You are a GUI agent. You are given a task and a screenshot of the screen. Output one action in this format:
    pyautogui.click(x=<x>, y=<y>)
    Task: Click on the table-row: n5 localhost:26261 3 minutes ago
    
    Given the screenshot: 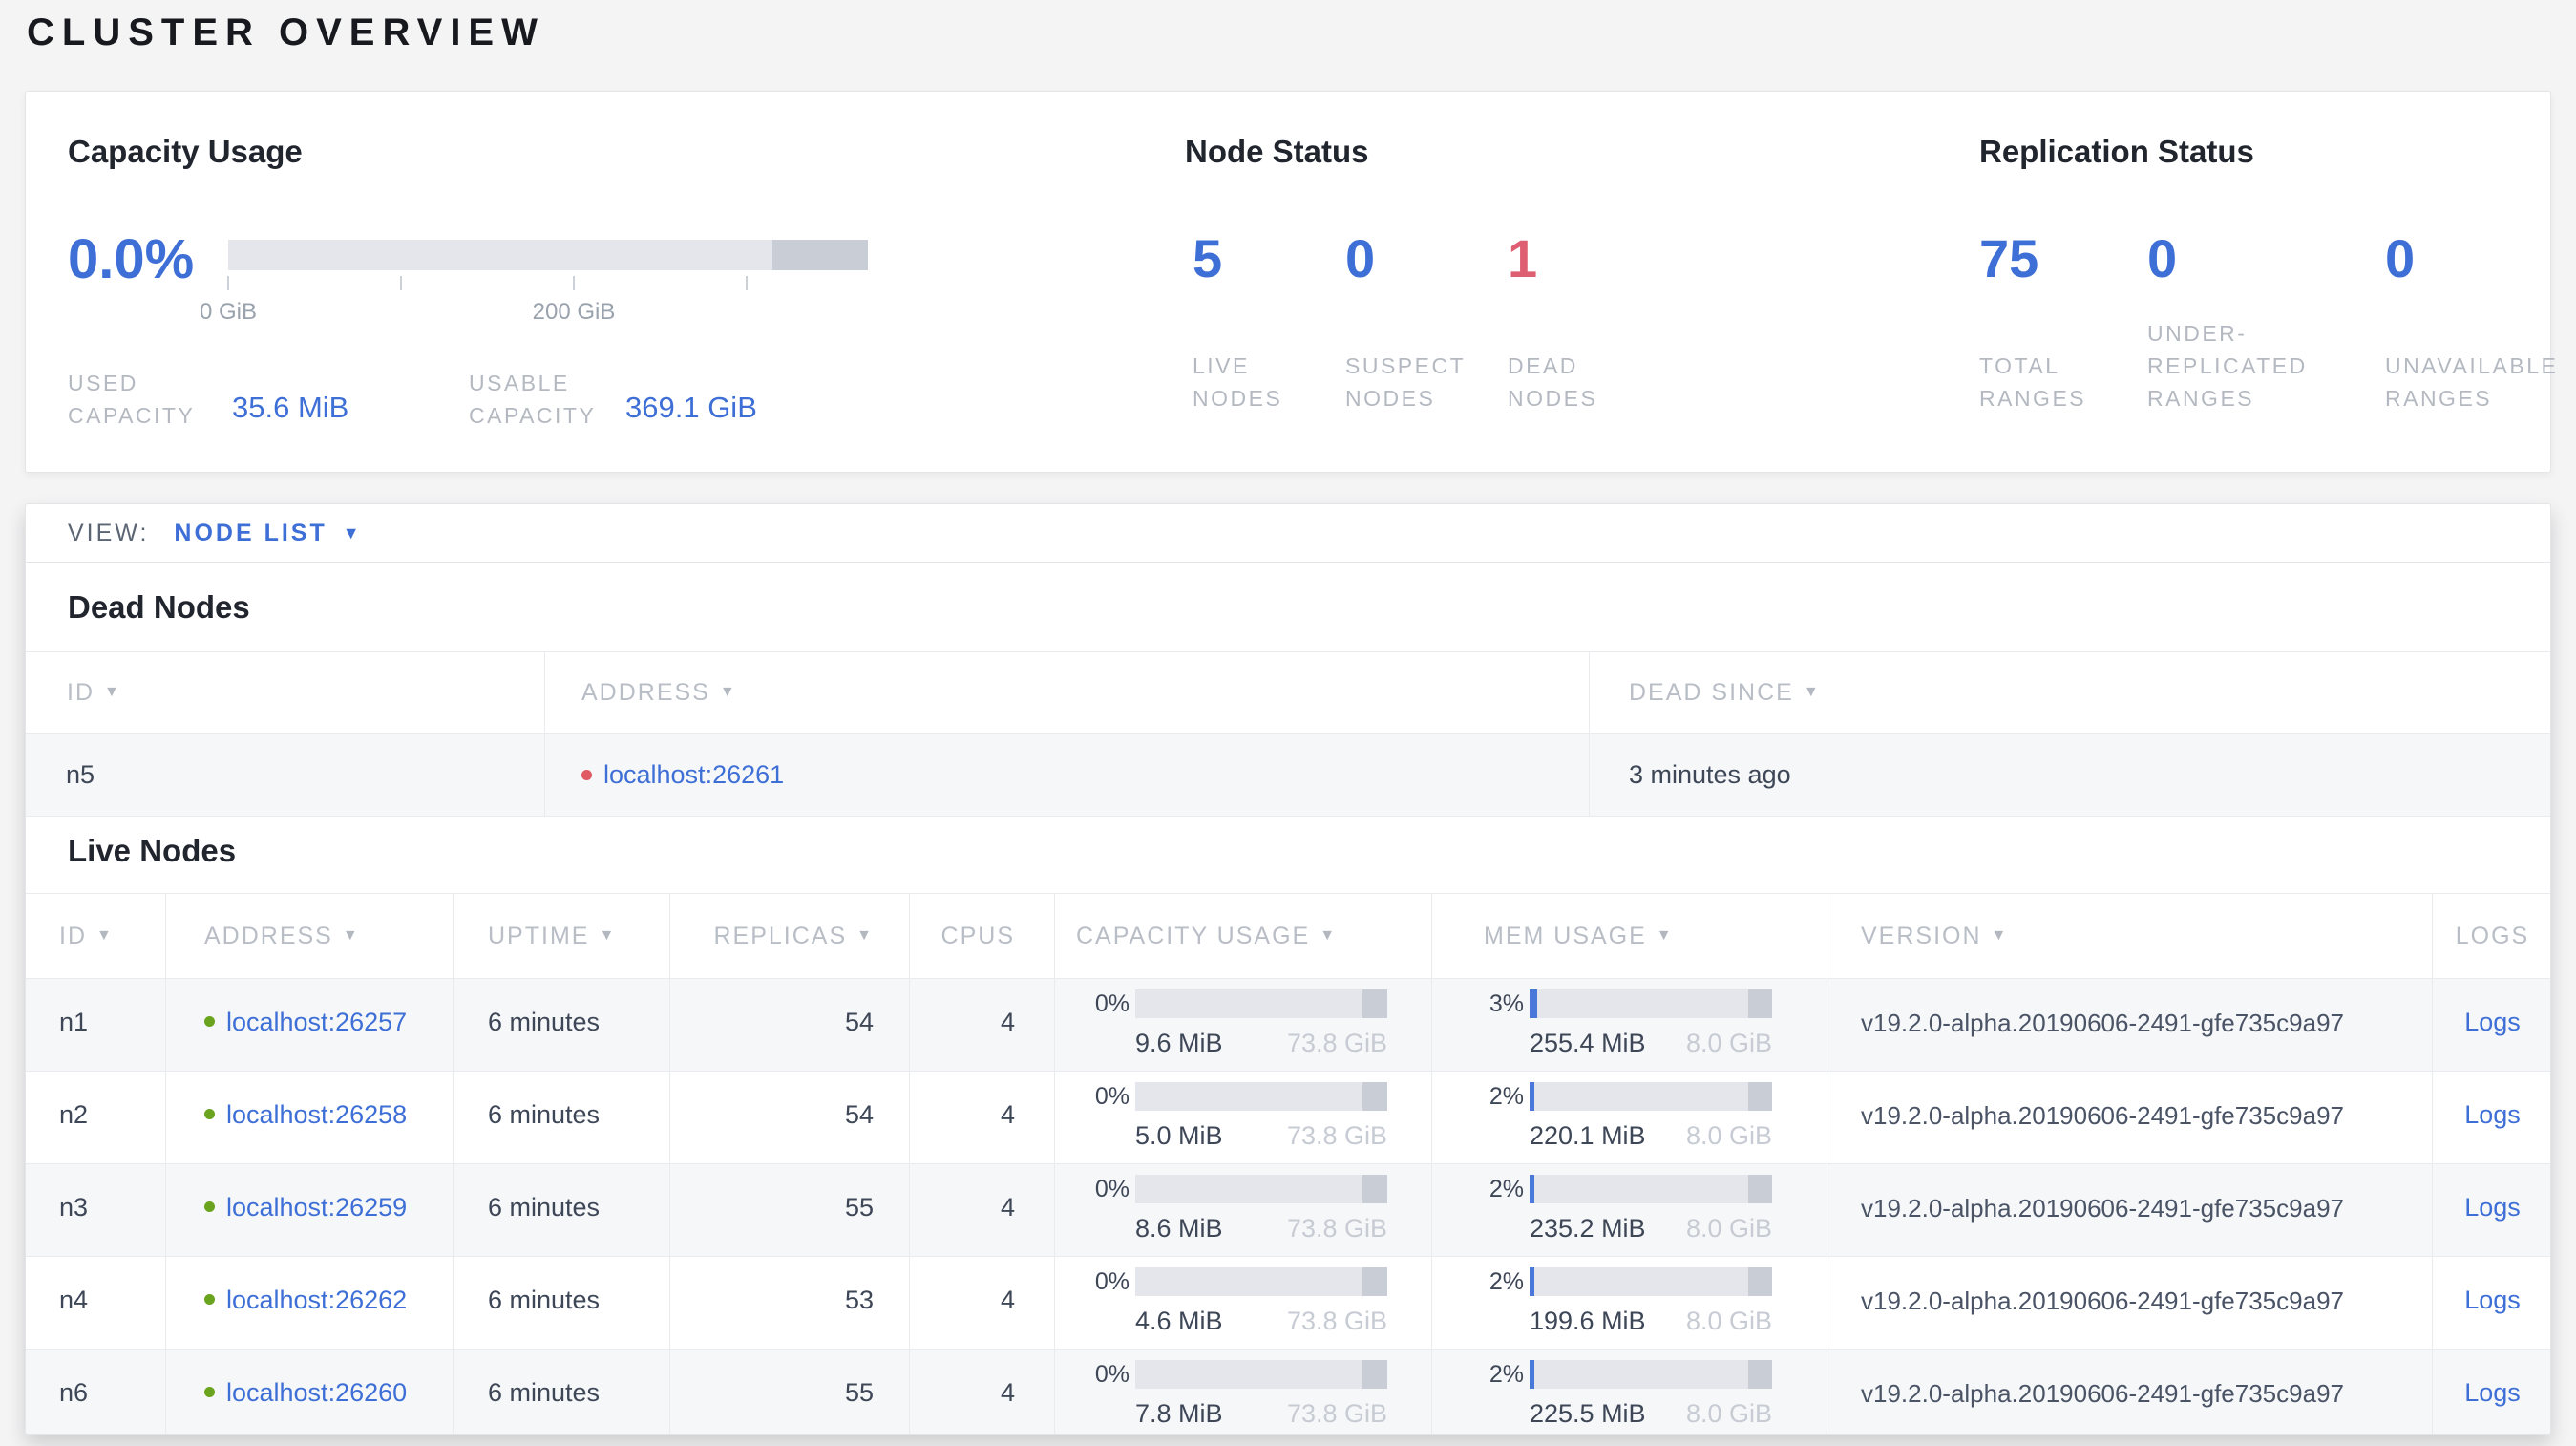 What is the action you would take?
    pyautogui.click(x=1288, y=775)
    